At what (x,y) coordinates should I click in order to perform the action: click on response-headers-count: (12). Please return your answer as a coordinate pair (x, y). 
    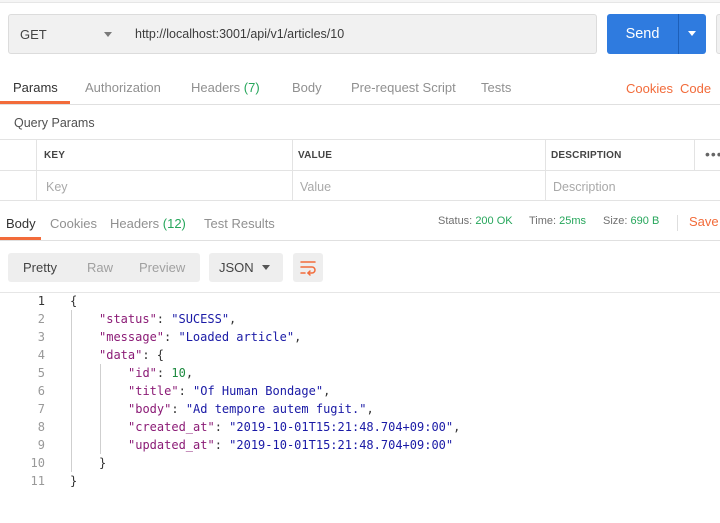
    Looking at the image, I should click on (174, 223).